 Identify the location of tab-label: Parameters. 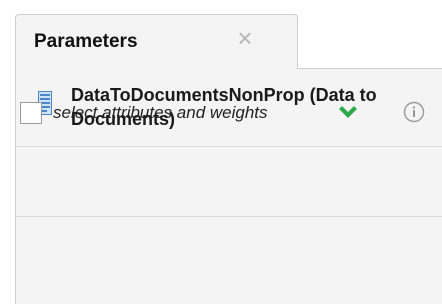
(86, 41).